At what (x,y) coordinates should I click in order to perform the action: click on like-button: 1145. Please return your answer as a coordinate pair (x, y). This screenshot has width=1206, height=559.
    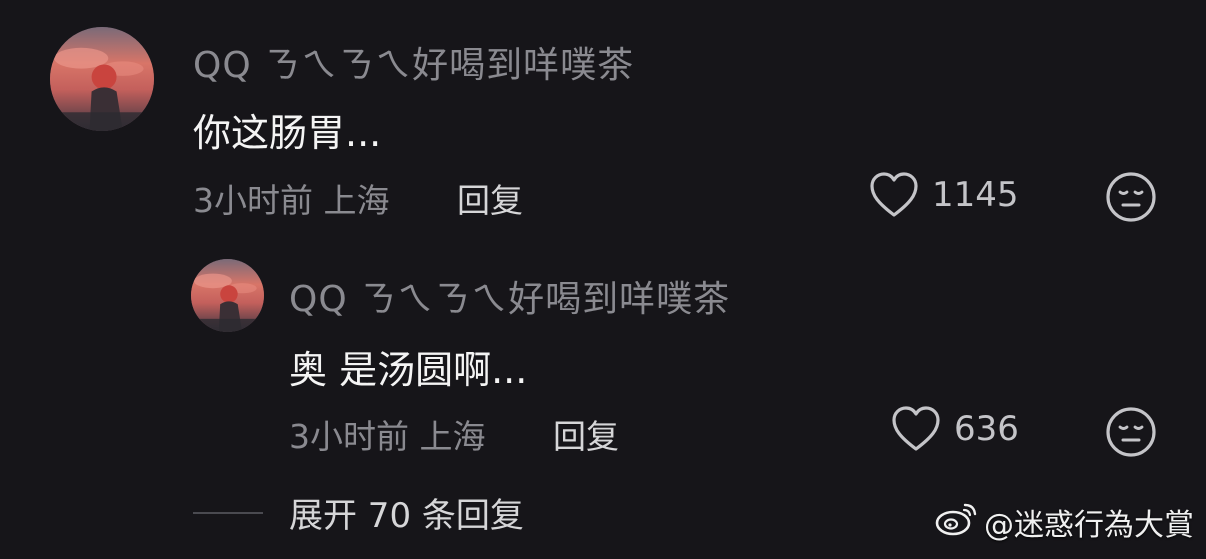
    Looking at the image, I should click on (943, 195).